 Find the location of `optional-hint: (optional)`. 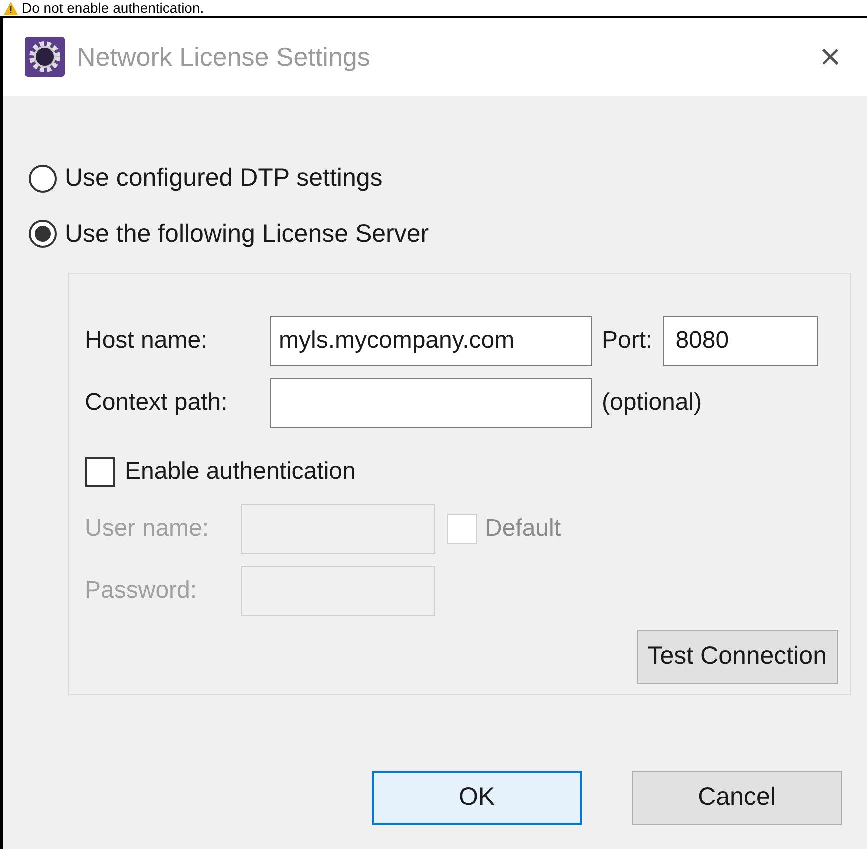

optional-hint: (optional) is located at coordinates (652, 403).